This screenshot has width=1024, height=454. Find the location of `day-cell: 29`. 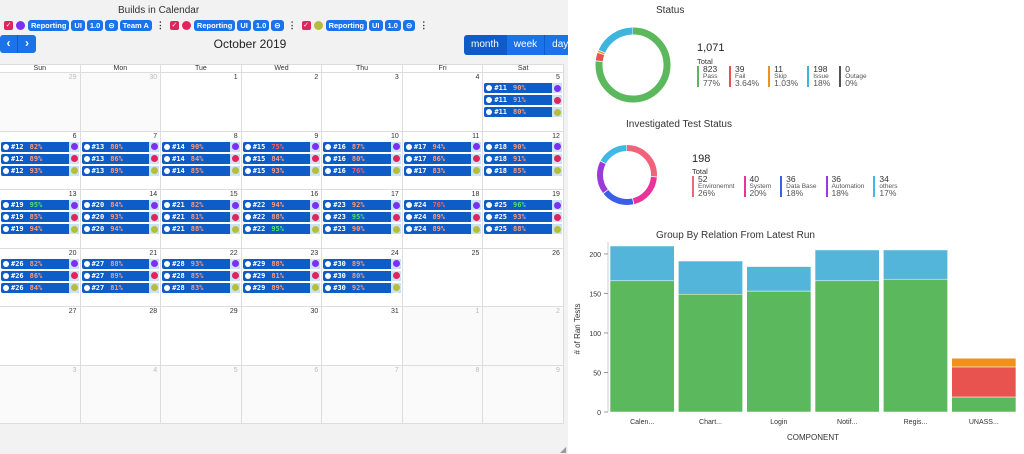

day-cell: 29 is located at coordinates (201, 336).